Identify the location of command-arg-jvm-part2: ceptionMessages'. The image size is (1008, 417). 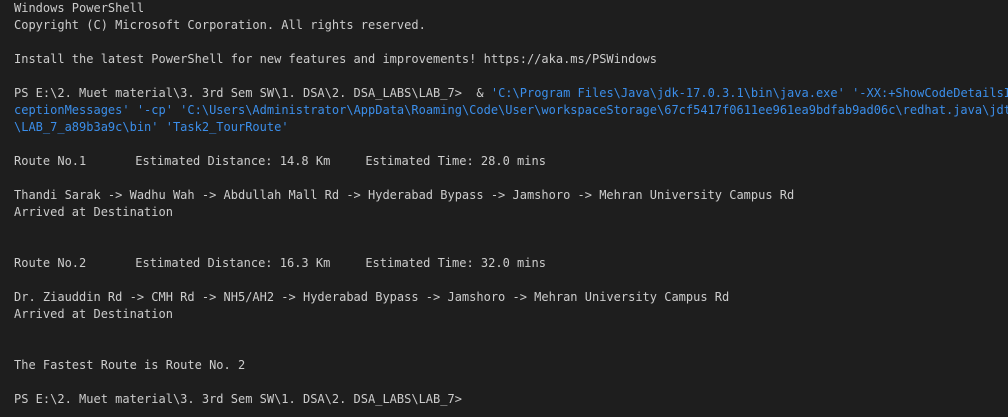
(72, 110).